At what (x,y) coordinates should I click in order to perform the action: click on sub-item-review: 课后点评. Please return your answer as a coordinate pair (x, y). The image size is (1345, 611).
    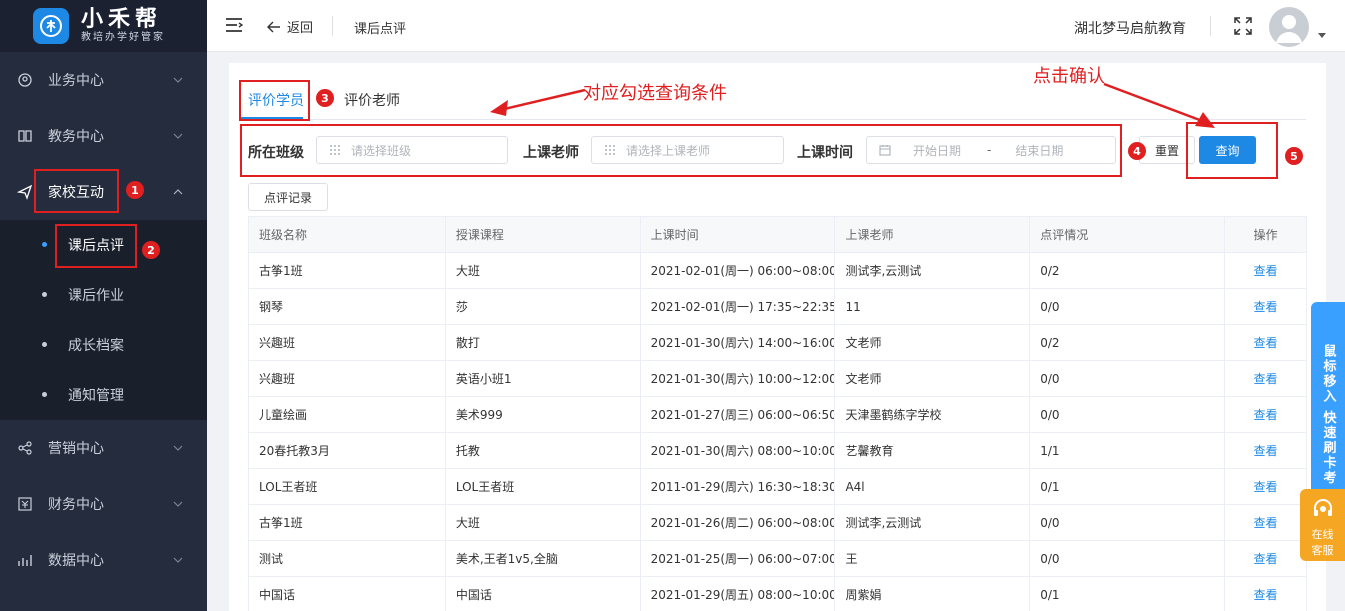
    Looking at the image, I should click on (103, 245).